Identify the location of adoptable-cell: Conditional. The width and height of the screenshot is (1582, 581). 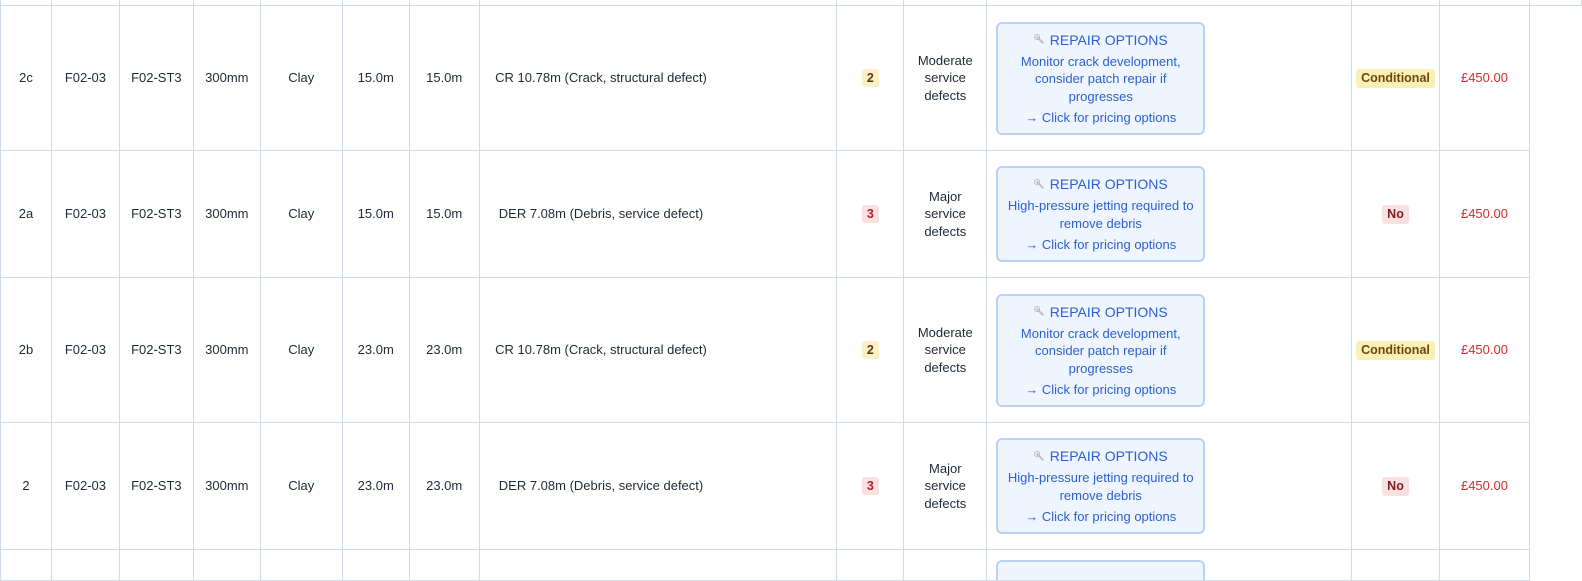
(1395, 350).